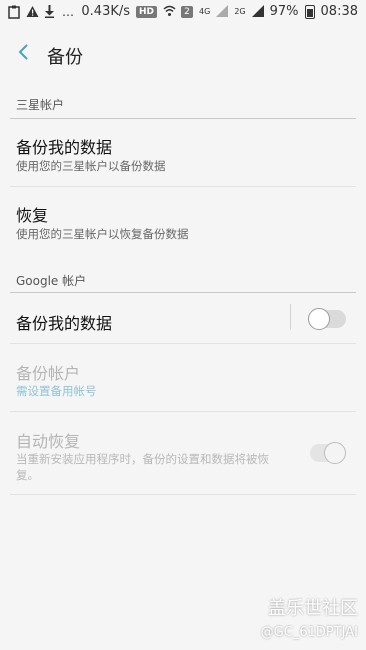  What do you see at coordinates (65, 57) in the screenshot?
I see `page-title: 备份` at bounding box center [65, 57].